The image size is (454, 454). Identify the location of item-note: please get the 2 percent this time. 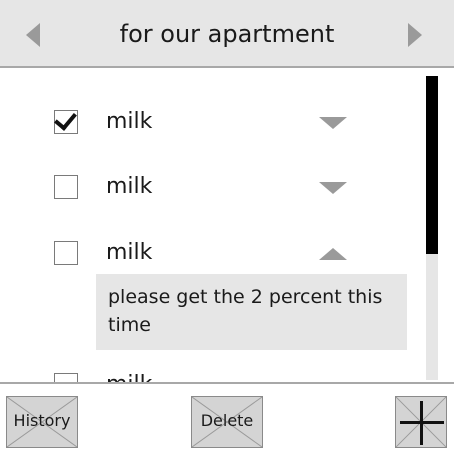
(251, 312).